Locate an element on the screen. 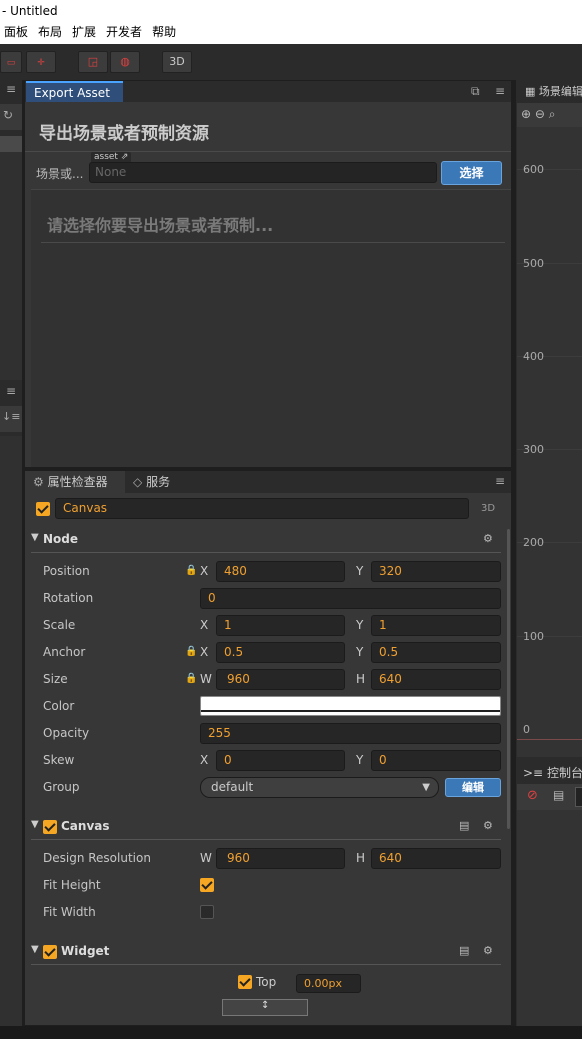 This screenshot has width=582, height=1039. menu-item-developer: 开发者 is located at coordinates (124, 32).